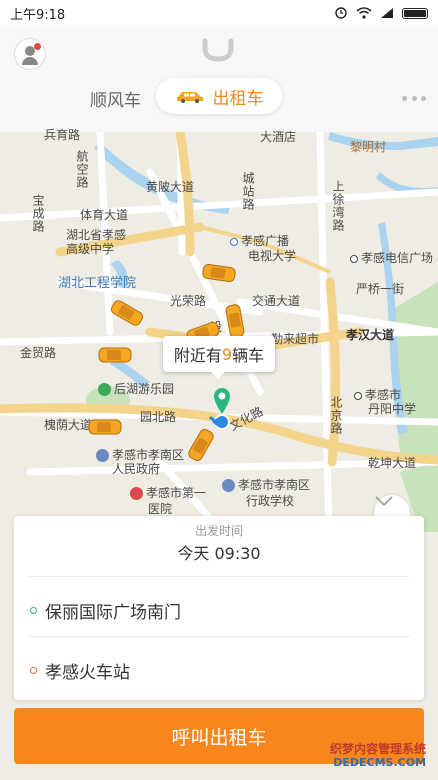  Describe the element at coordinates (219, 13) in the screenshot. I see `status-bar: 上午9:18` at that location.